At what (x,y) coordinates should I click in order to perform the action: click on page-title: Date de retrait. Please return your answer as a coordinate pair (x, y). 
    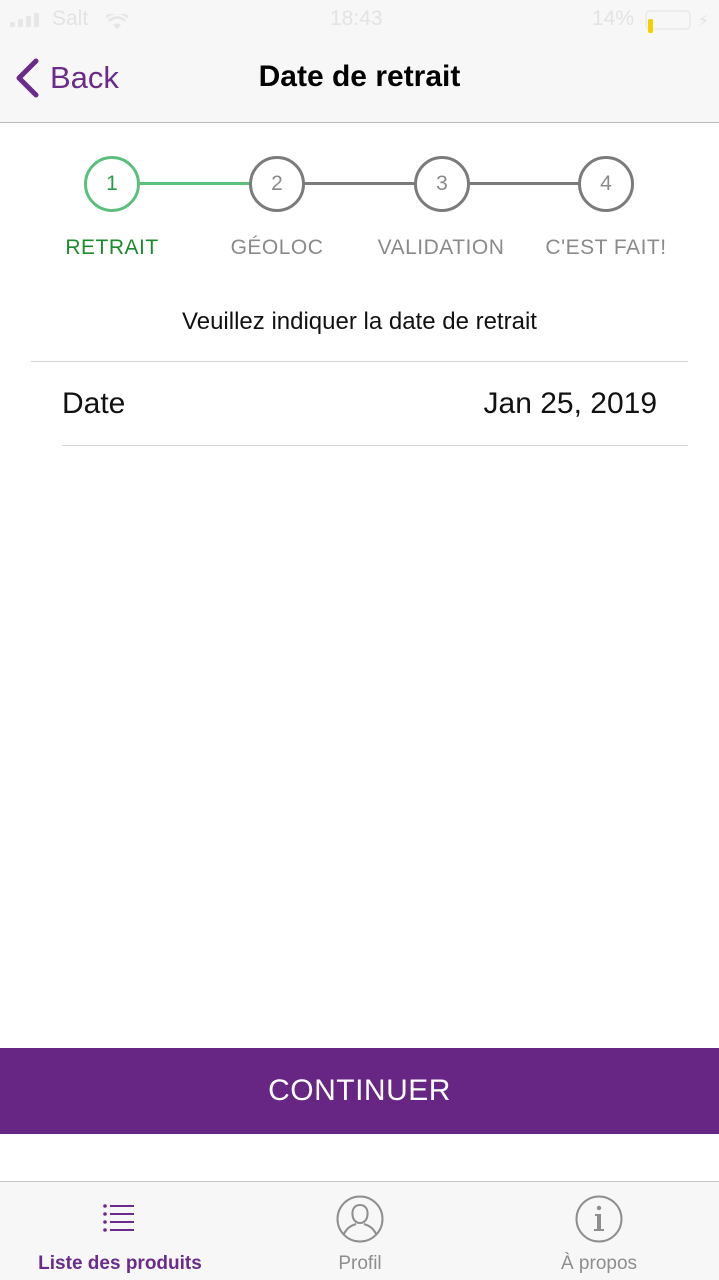
    Looking at the image, I should click on (359, 76).